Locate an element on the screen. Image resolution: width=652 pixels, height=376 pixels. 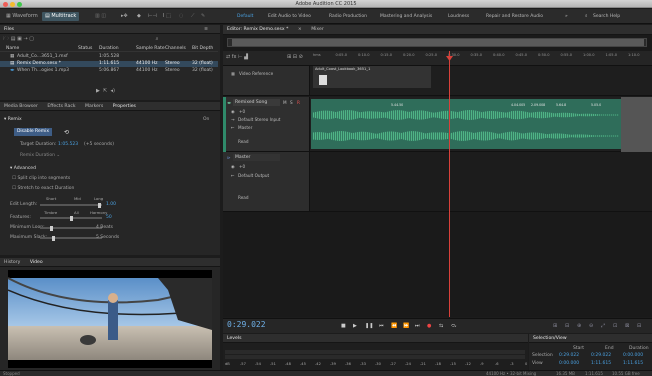
video-clip: Adult_Coast_Lookbook_3651_1 is located at coordinates (372, 77).